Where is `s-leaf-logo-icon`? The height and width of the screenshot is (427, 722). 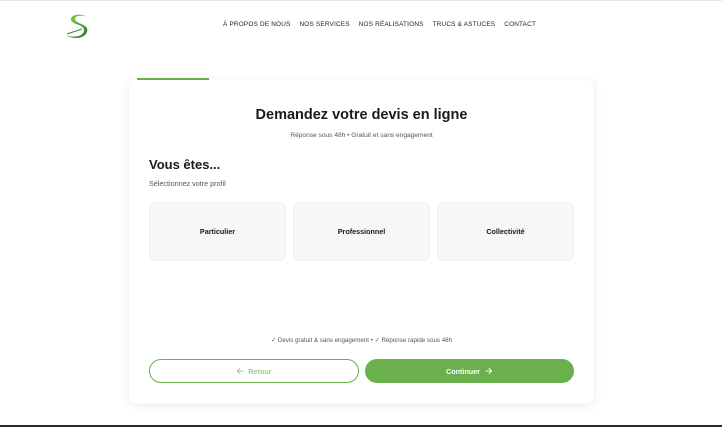 s-leaf-logo-icon is located at coordinates (78, 26).